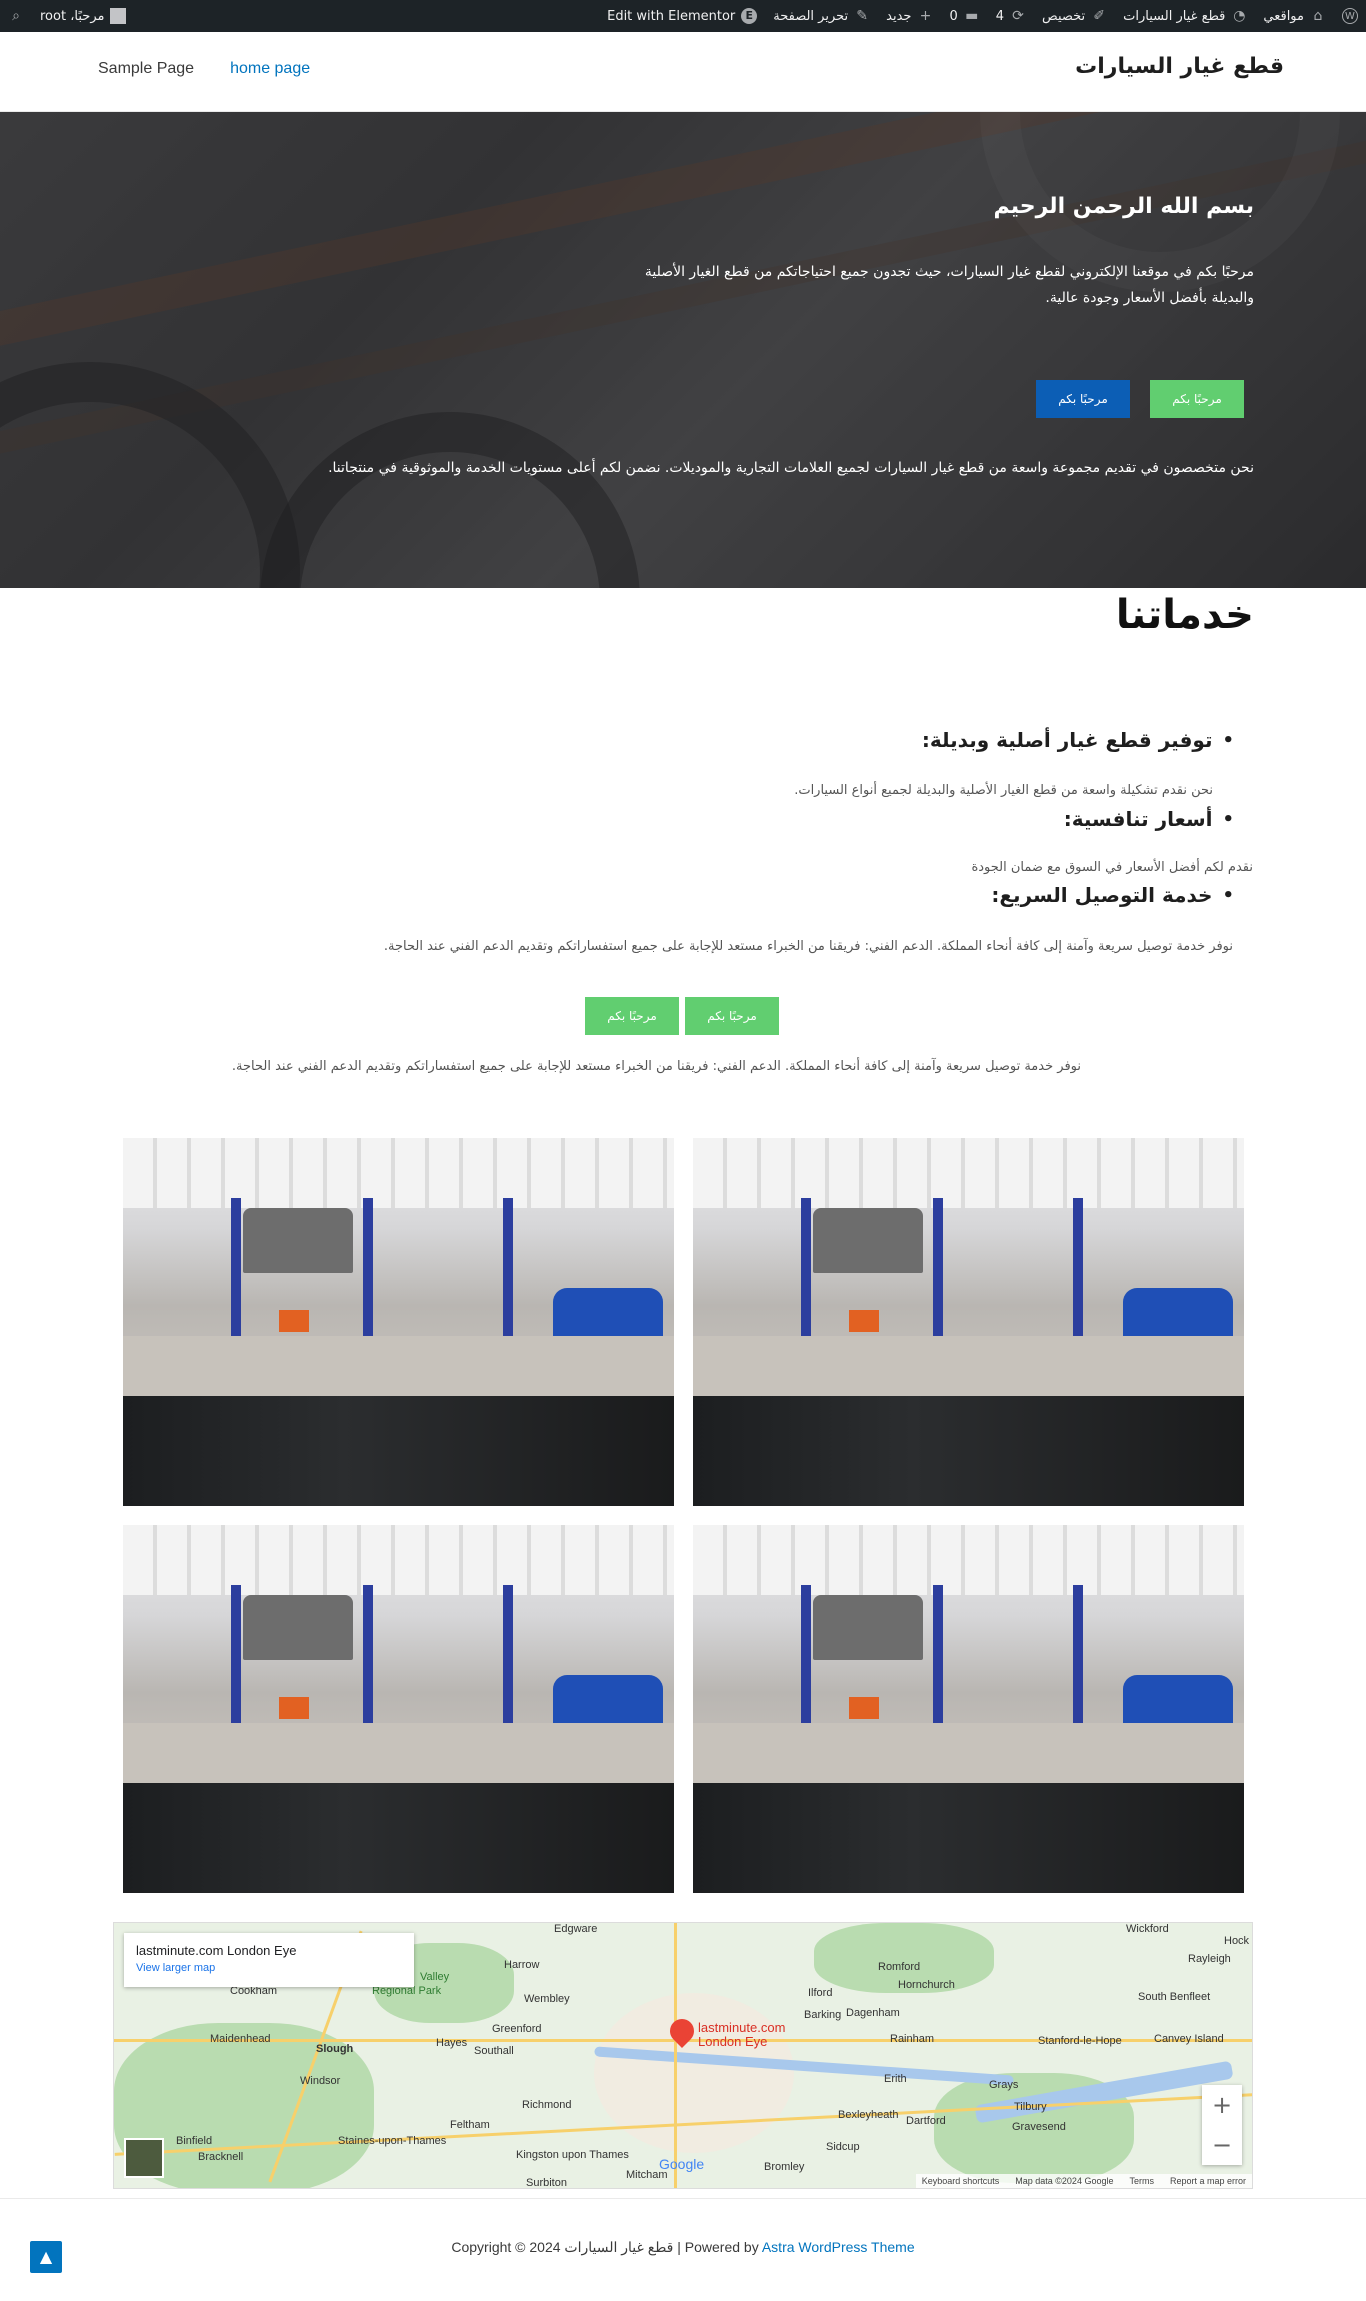 The height and width of the screenshot is (2301, 1366). I want to click on map-label: Maidenhead, so click(240, 2039).